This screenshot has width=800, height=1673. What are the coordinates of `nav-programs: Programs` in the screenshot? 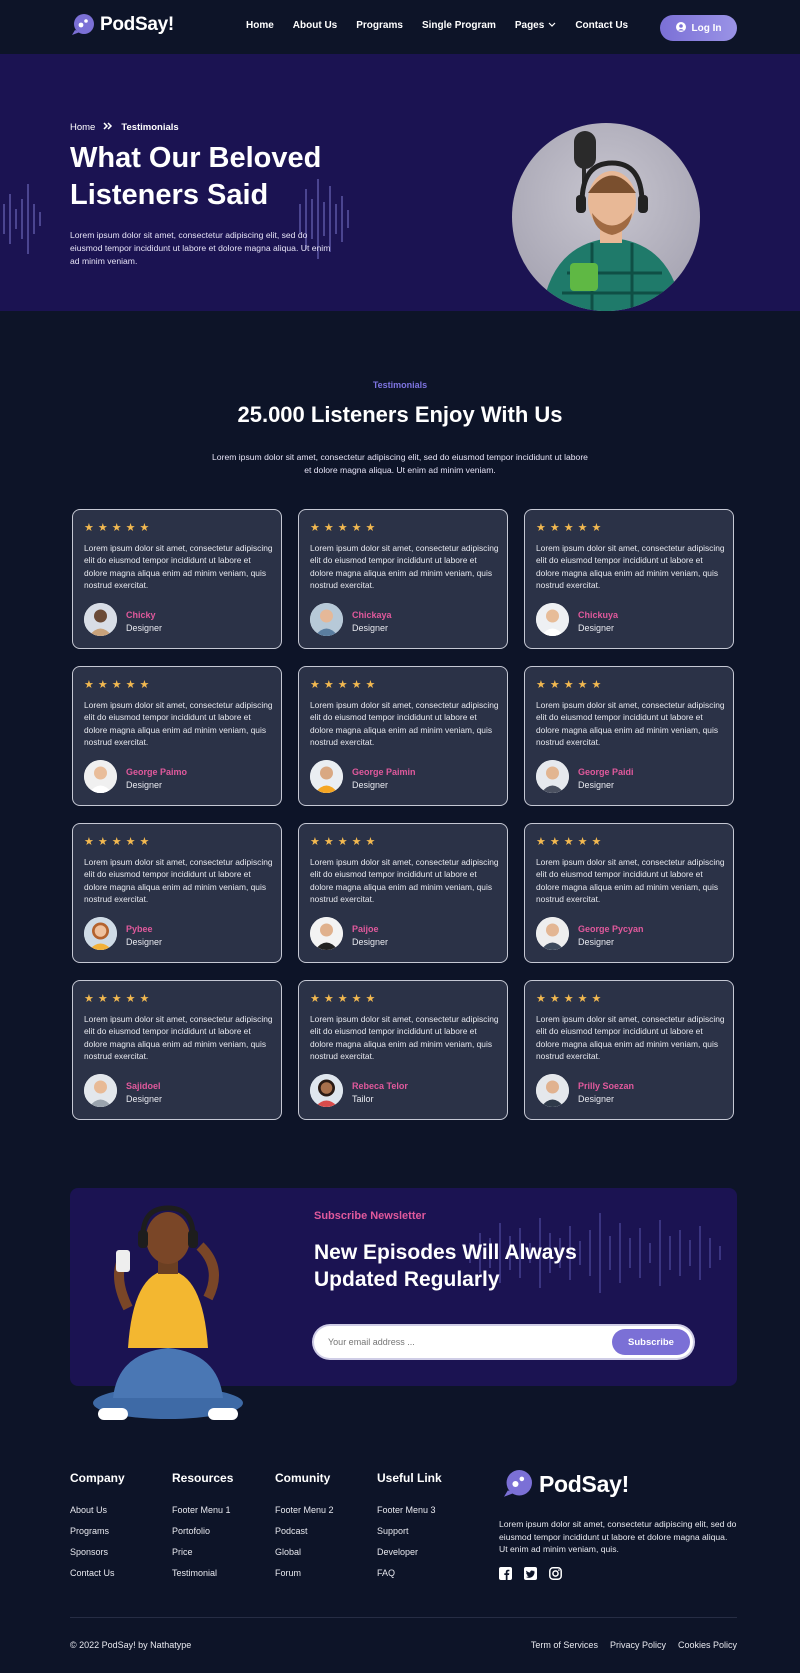 It's located at (379, 25).